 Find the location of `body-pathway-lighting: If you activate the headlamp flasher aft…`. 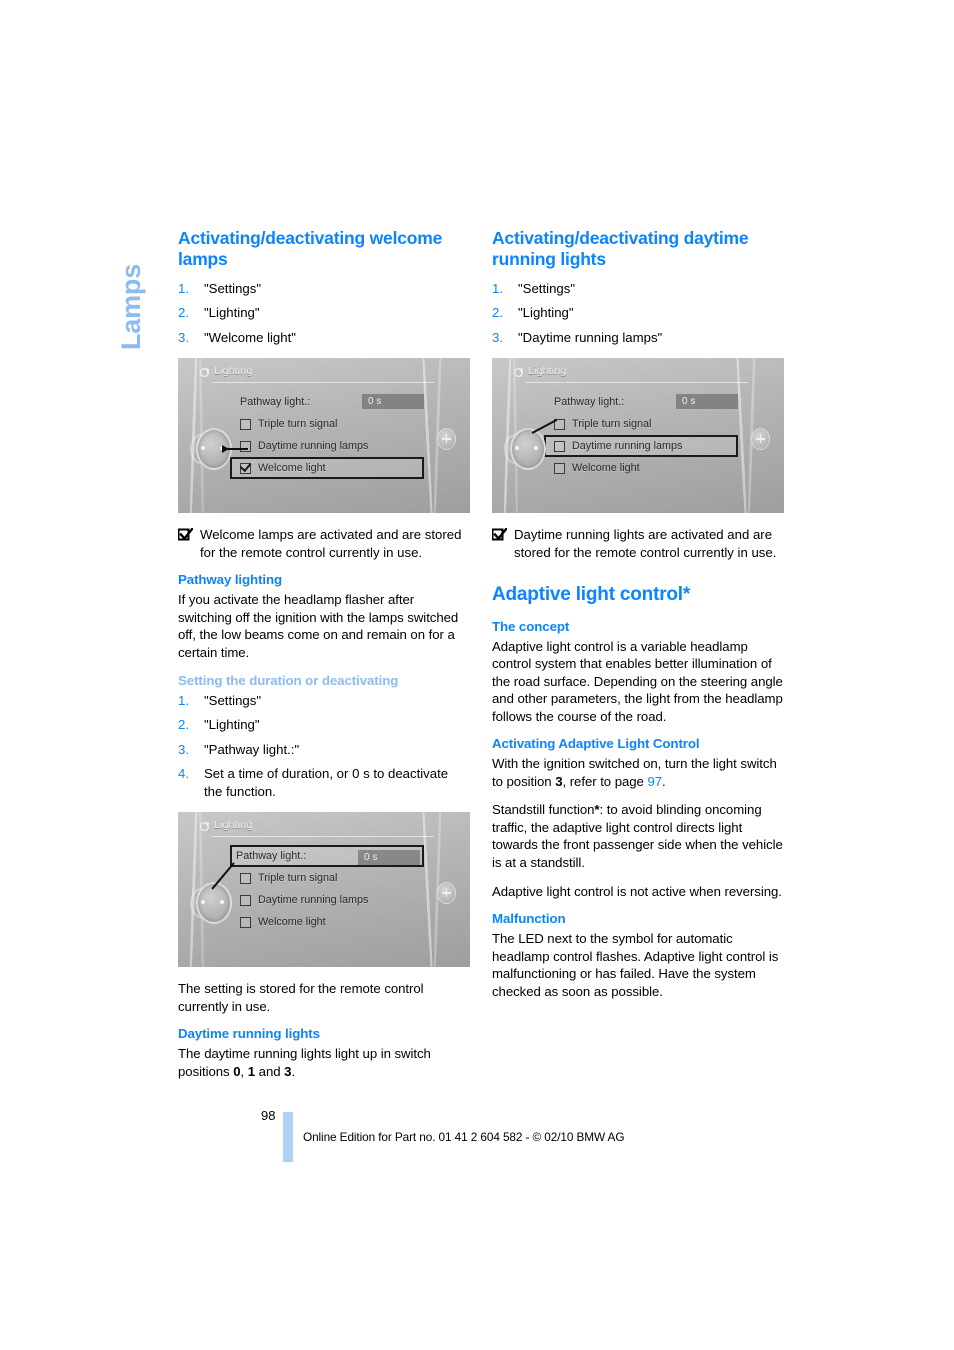

body-pathway-lighting: If you activate the headlamp flasher aft… is located at coordinates (318, 626).